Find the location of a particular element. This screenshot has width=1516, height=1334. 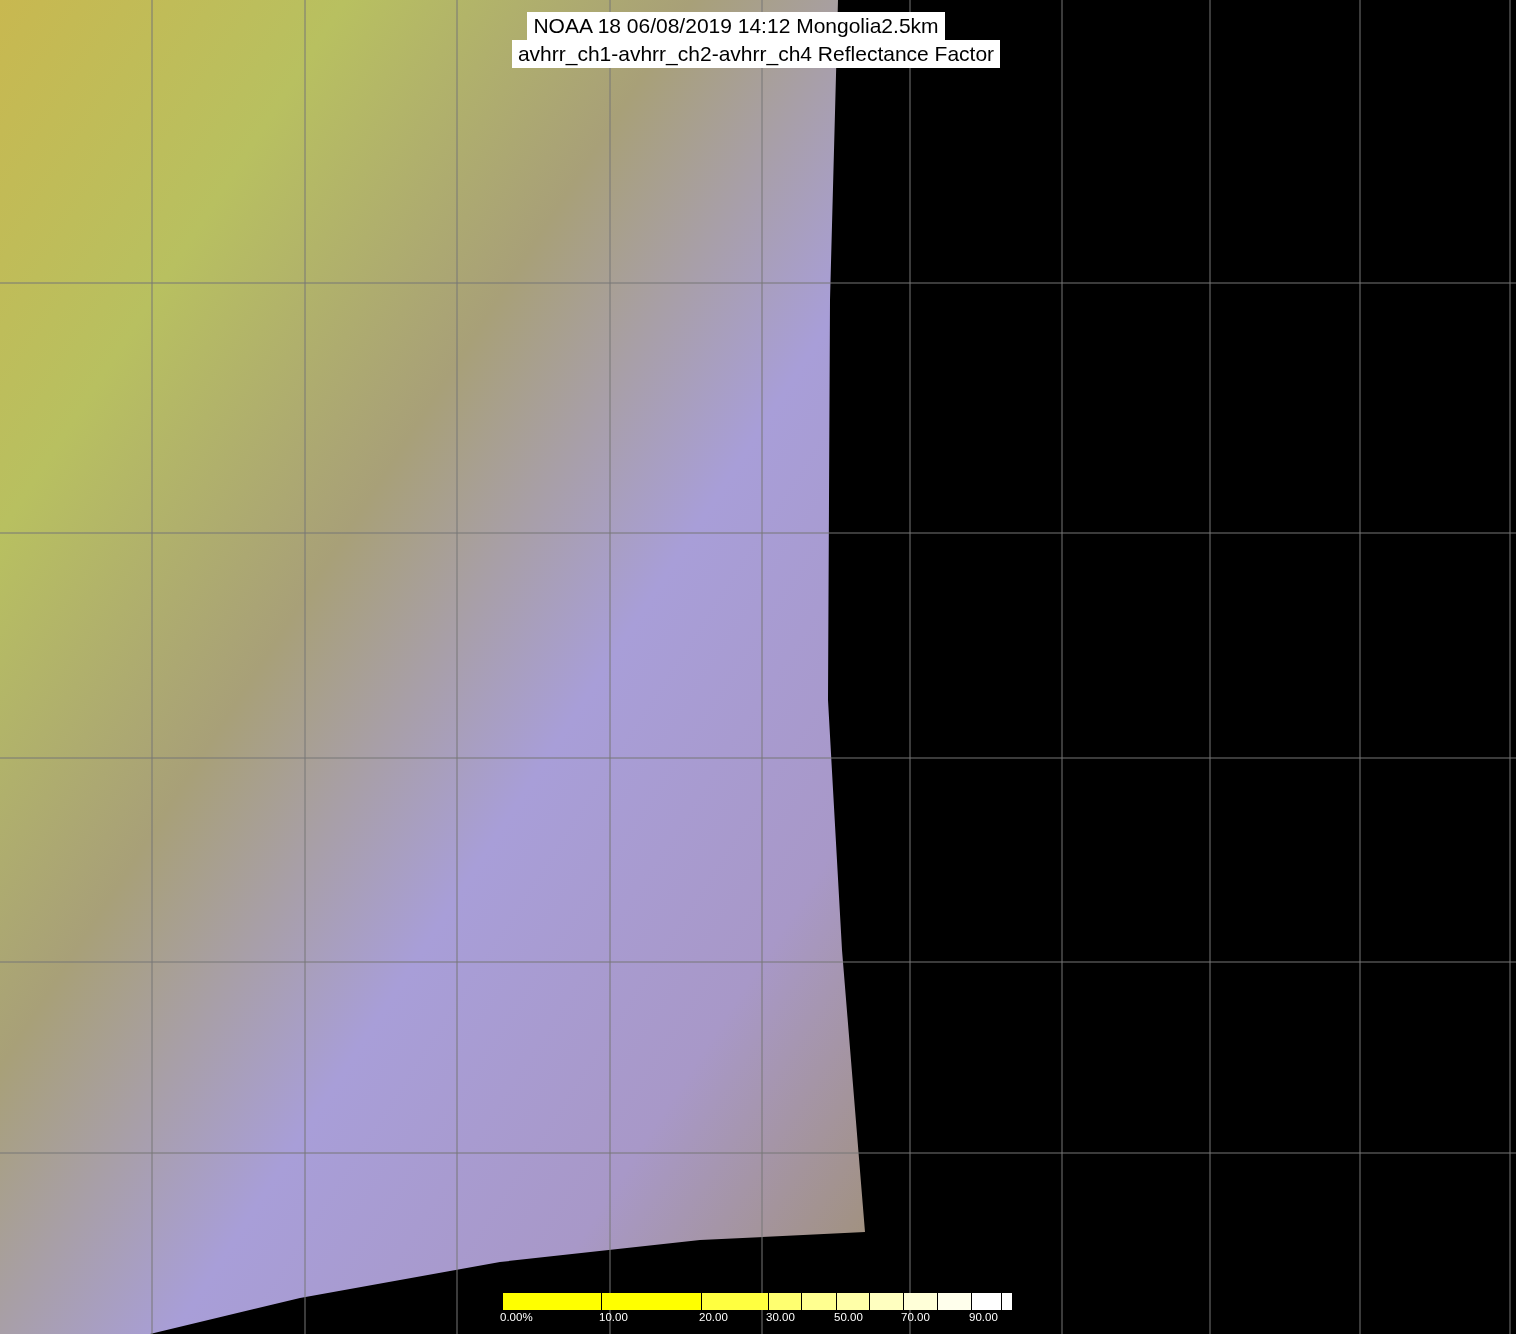

scale-label: 90.00 is located at coordinates (983, 1317).